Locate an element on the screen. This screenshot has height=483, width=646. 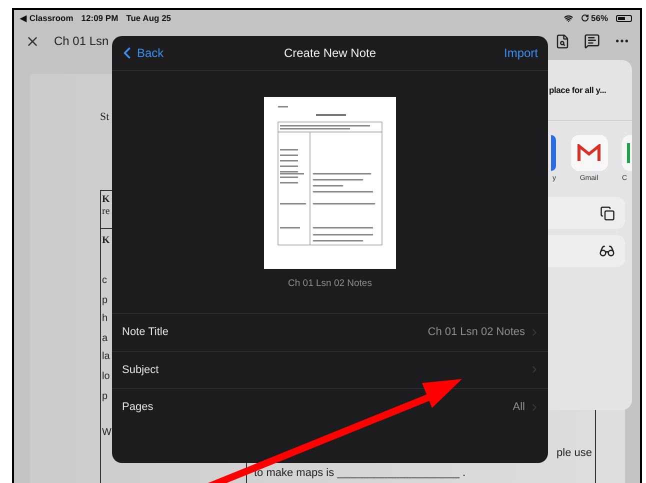
vocabulary-term: c is located at coordinates (105, 281).